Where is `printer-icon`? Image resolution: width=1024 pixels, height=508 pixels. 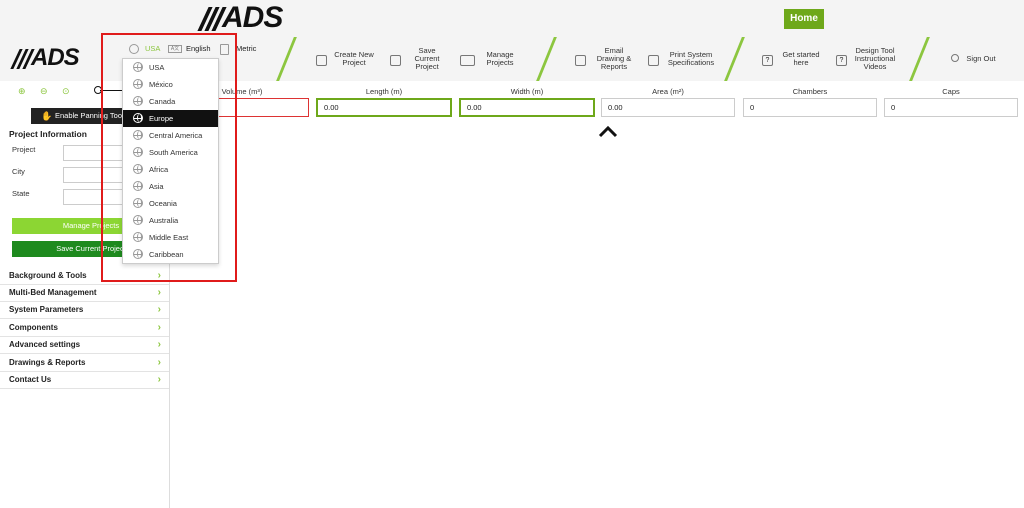 printer-icon is located at coordinates (653, 60).